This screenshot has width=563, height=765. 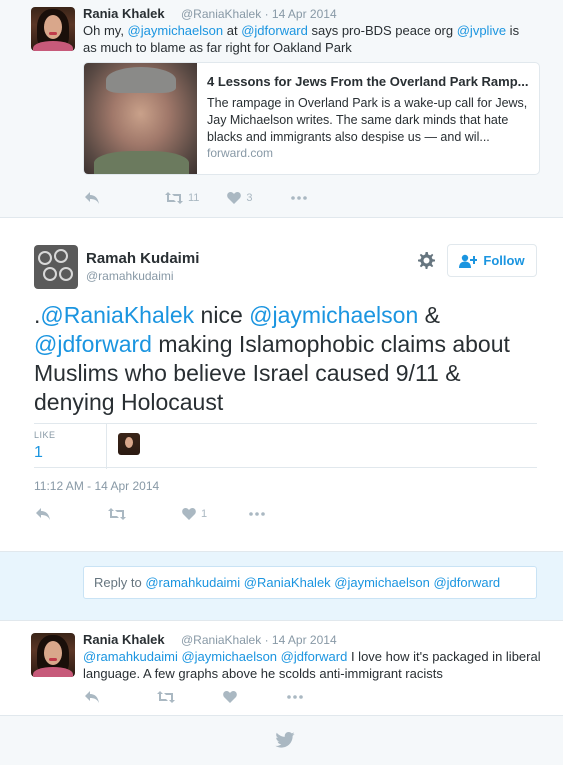 What do you see at coordinates (45, 435) in the screenshot?
I see `likes-label: LIKE` at bounding box center [45, 435].